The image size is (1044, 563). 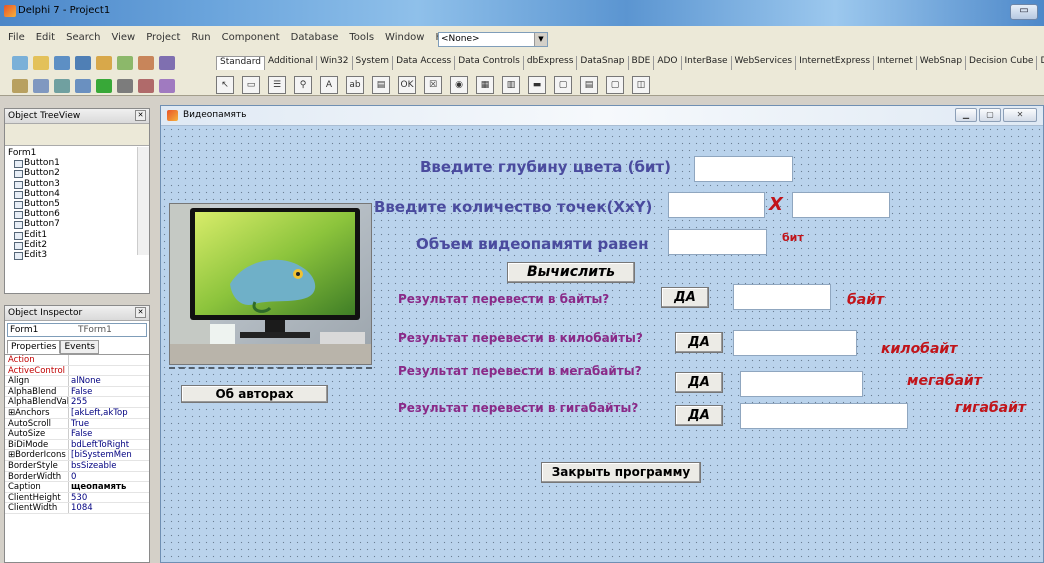 What do you see at coordinates (990, 115) in the screenshot?
I see `form-maximize-button: ▢` at bounding box center [990, 115].